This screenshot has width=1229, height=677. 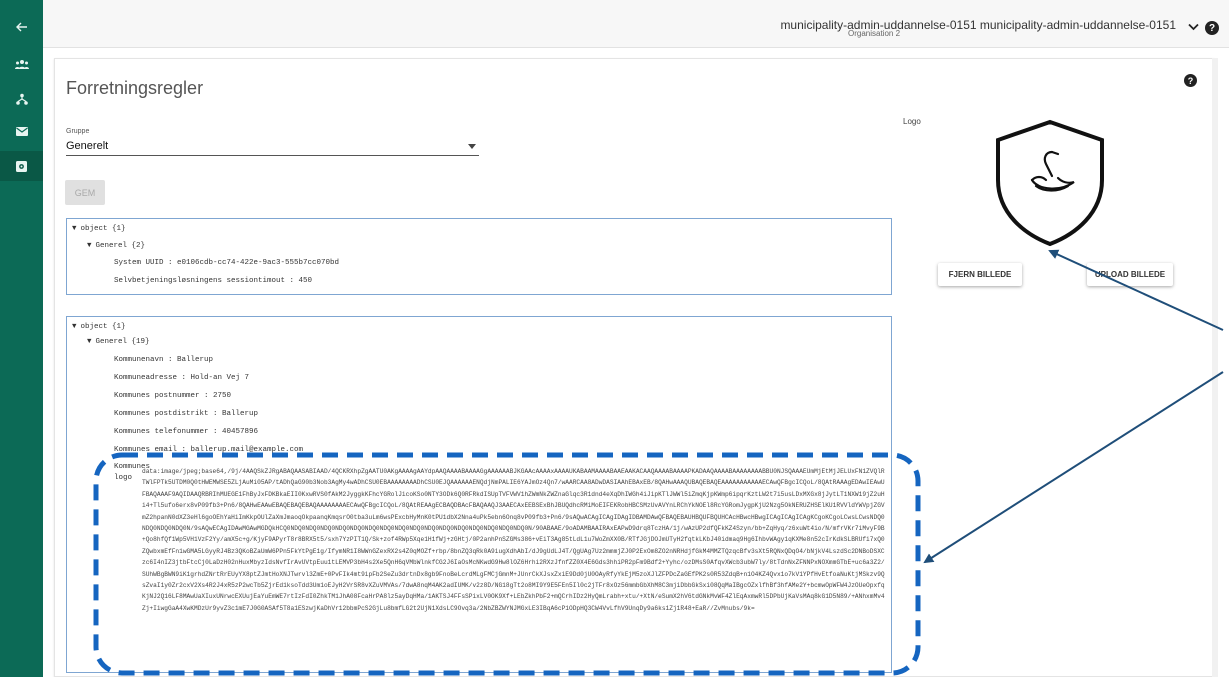 What do you see at coordinates (912, 121) in the screenshot?
I see `logo-label: Logo` at bounding box center [912, 121].